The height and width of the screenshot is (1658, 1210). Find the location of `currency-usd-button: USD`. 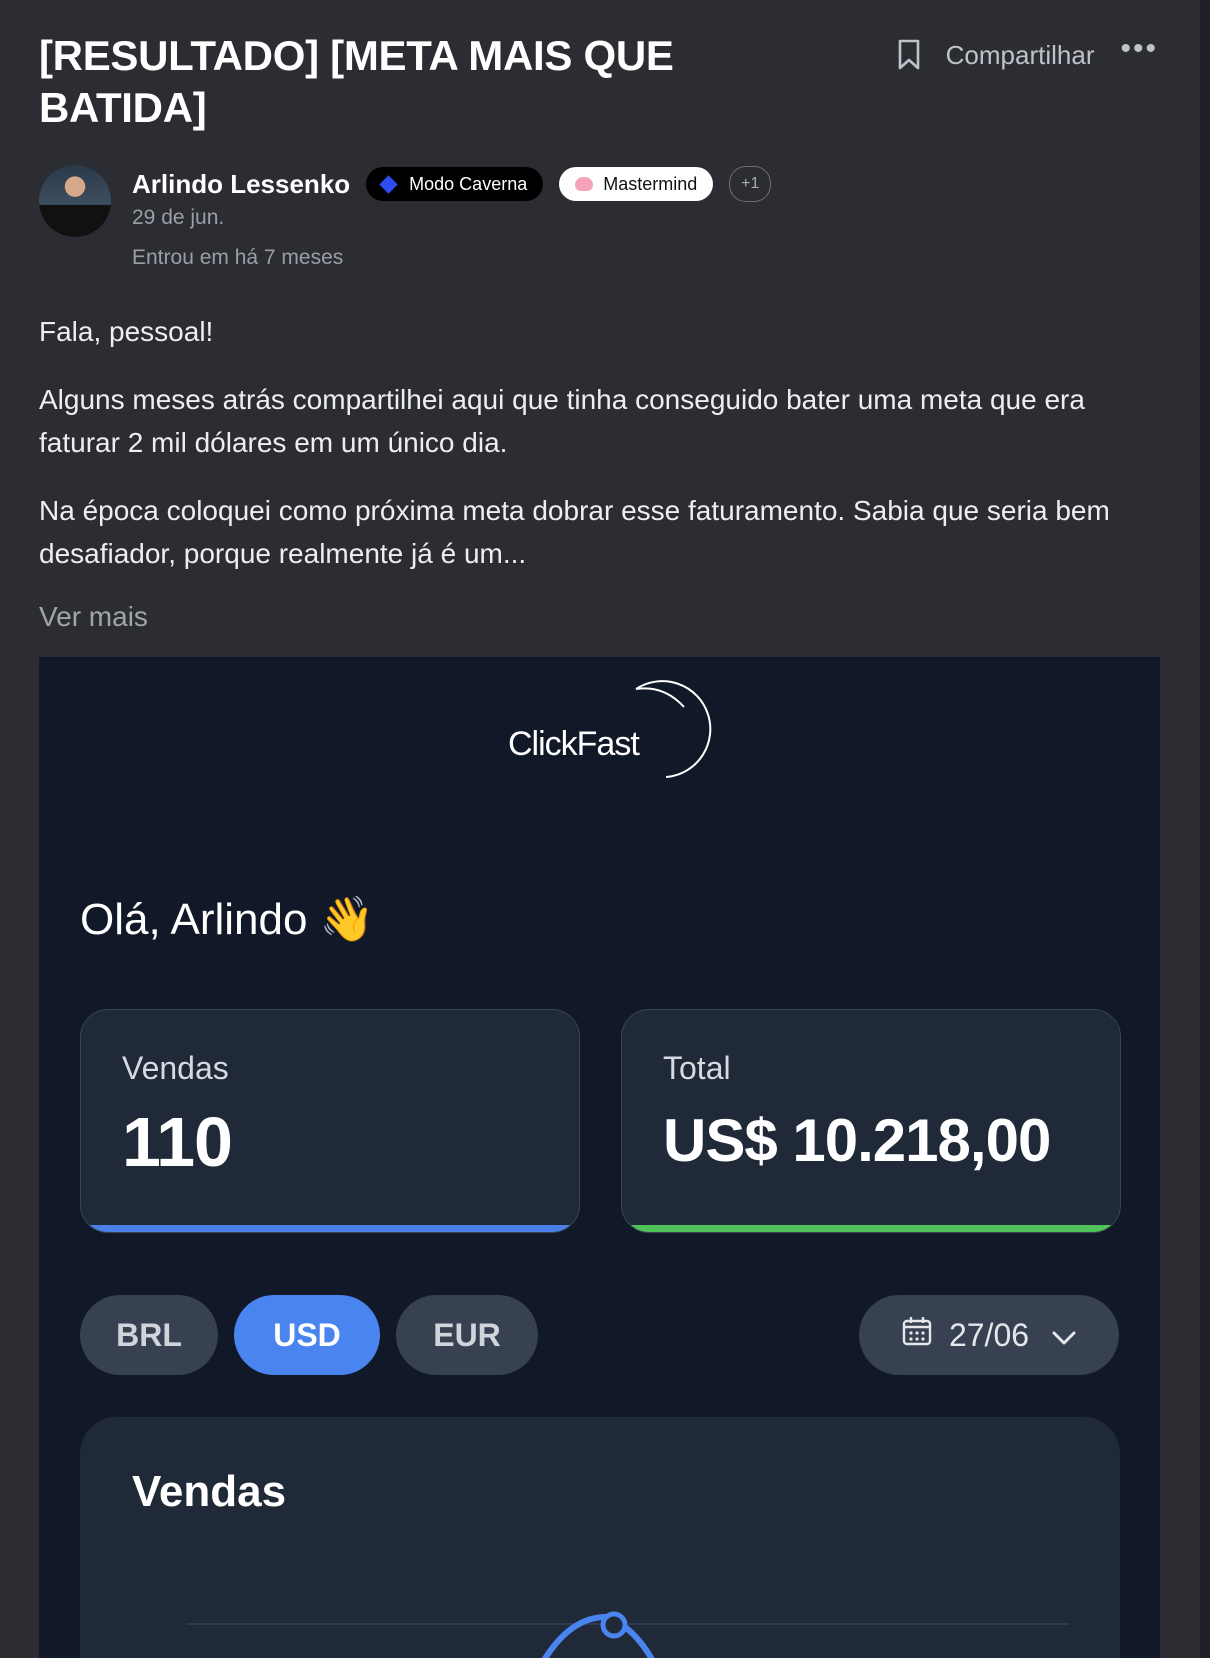

currency-usd-button: USD is located at coordinates (307, 1335).